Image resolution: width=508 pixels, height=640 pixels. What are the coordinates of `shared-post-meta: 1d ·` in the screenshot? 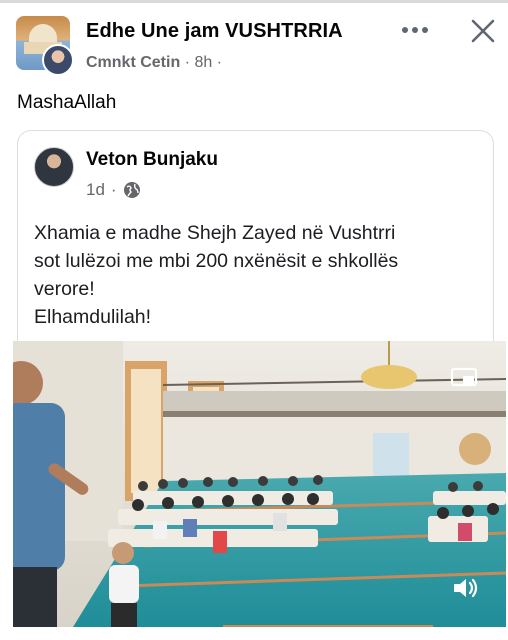 It's located at (113, 190).